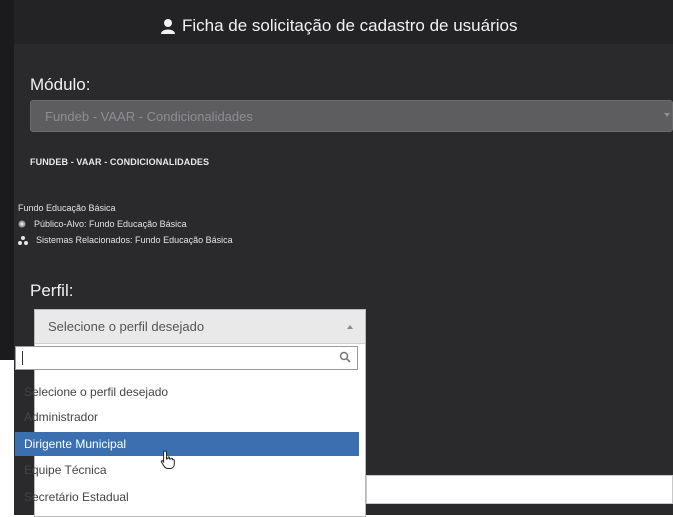  What do you see at coordinates (187, 392) in the screenshot?
I see `perfil-option: Selecione o perfil desejado` at bounding box center [187, 392].